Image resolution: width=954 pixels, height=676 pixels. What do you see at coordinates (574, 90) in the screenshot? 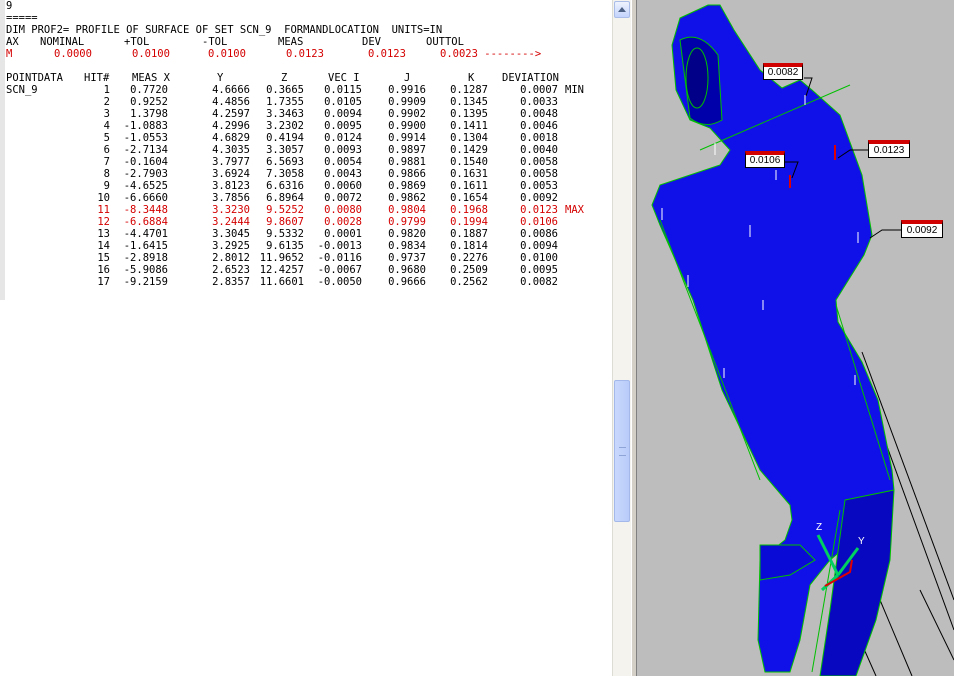
I see `cell-flag: MIN` at bounding box center [574, 90].